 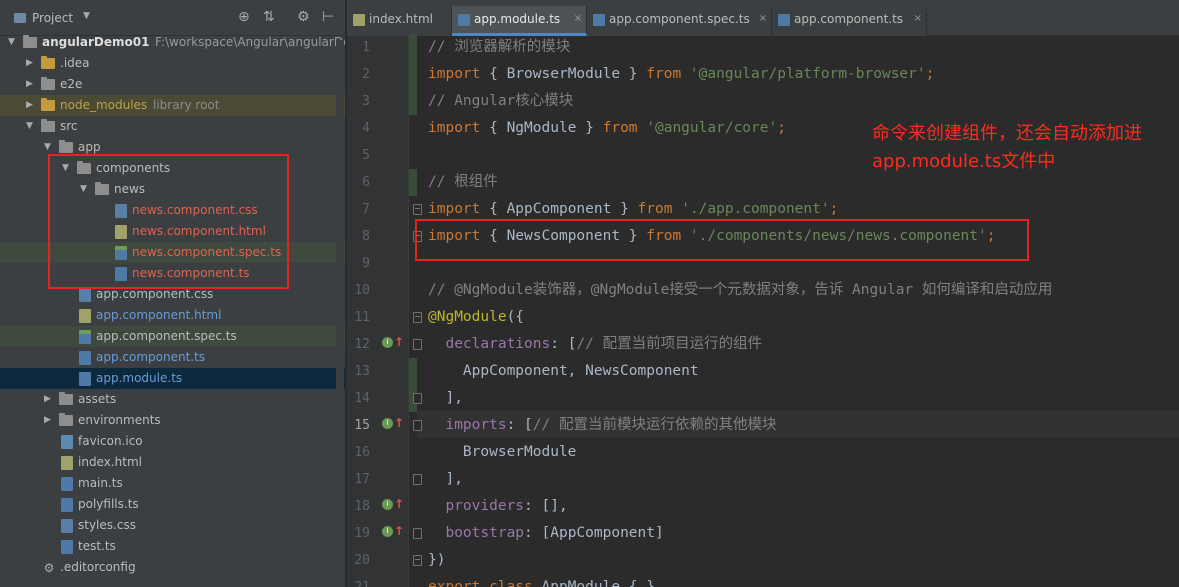 I want to click on tree-item: ▶ e2e, so click(x=172, y=84).